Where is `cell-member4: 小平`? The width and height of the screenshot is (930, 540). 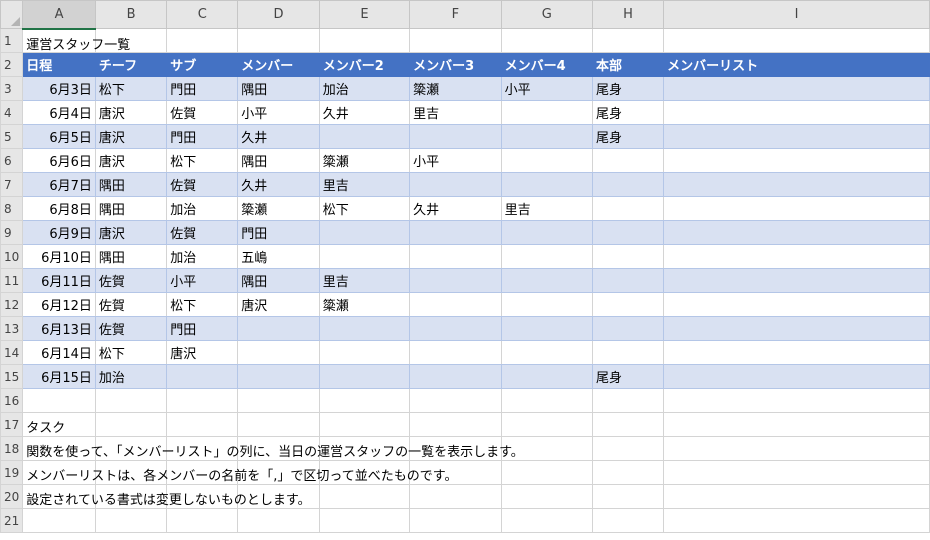 cell-member4: 小平 is located at coordinates (547, 88).